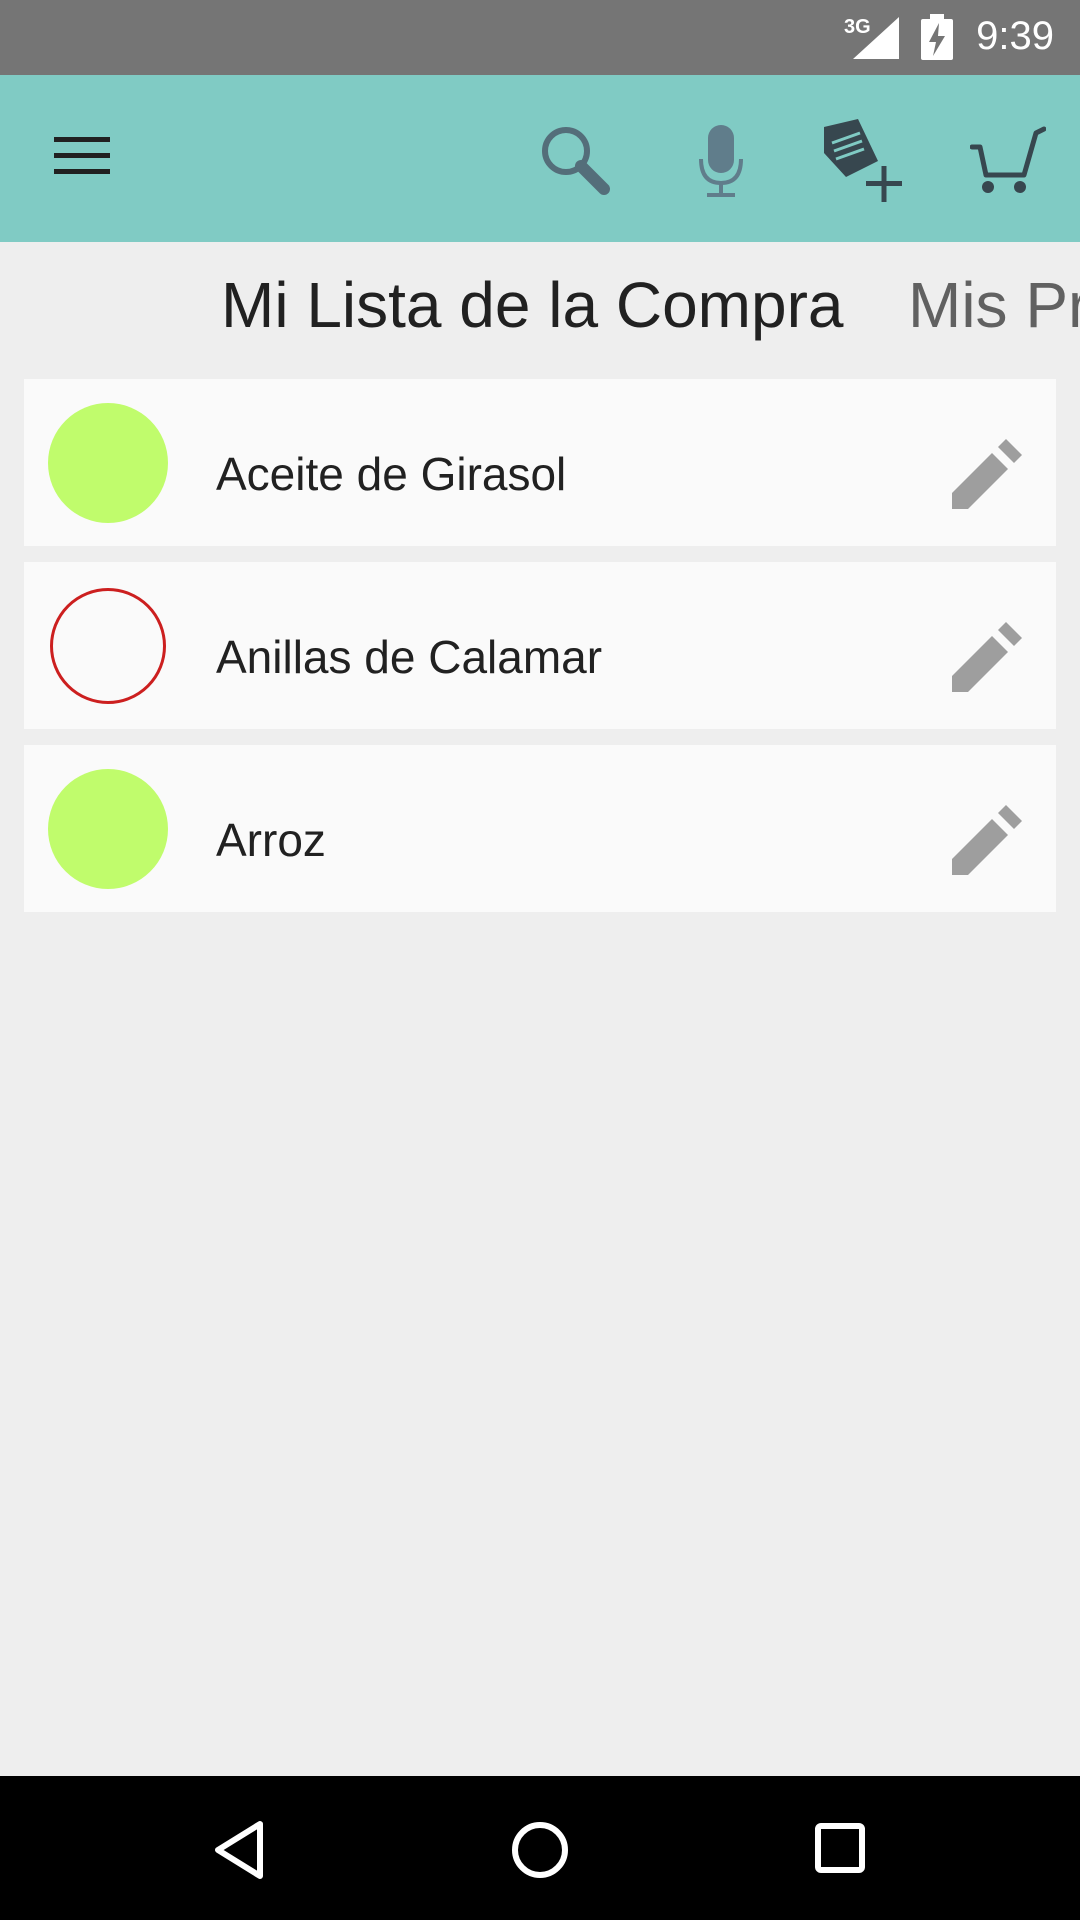  I want to click on item-name: Anillas de Calamar, so click(409, 657).